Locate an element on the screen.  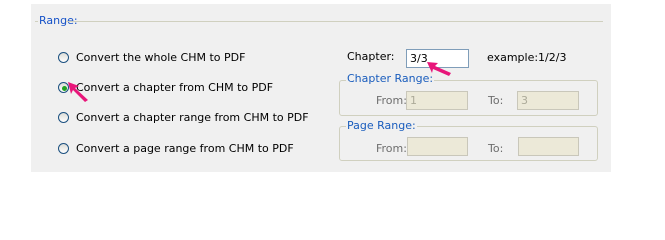
radio-chapter-label: Convert a chapter from CHM to PDF is located at coordinates (175, 87).